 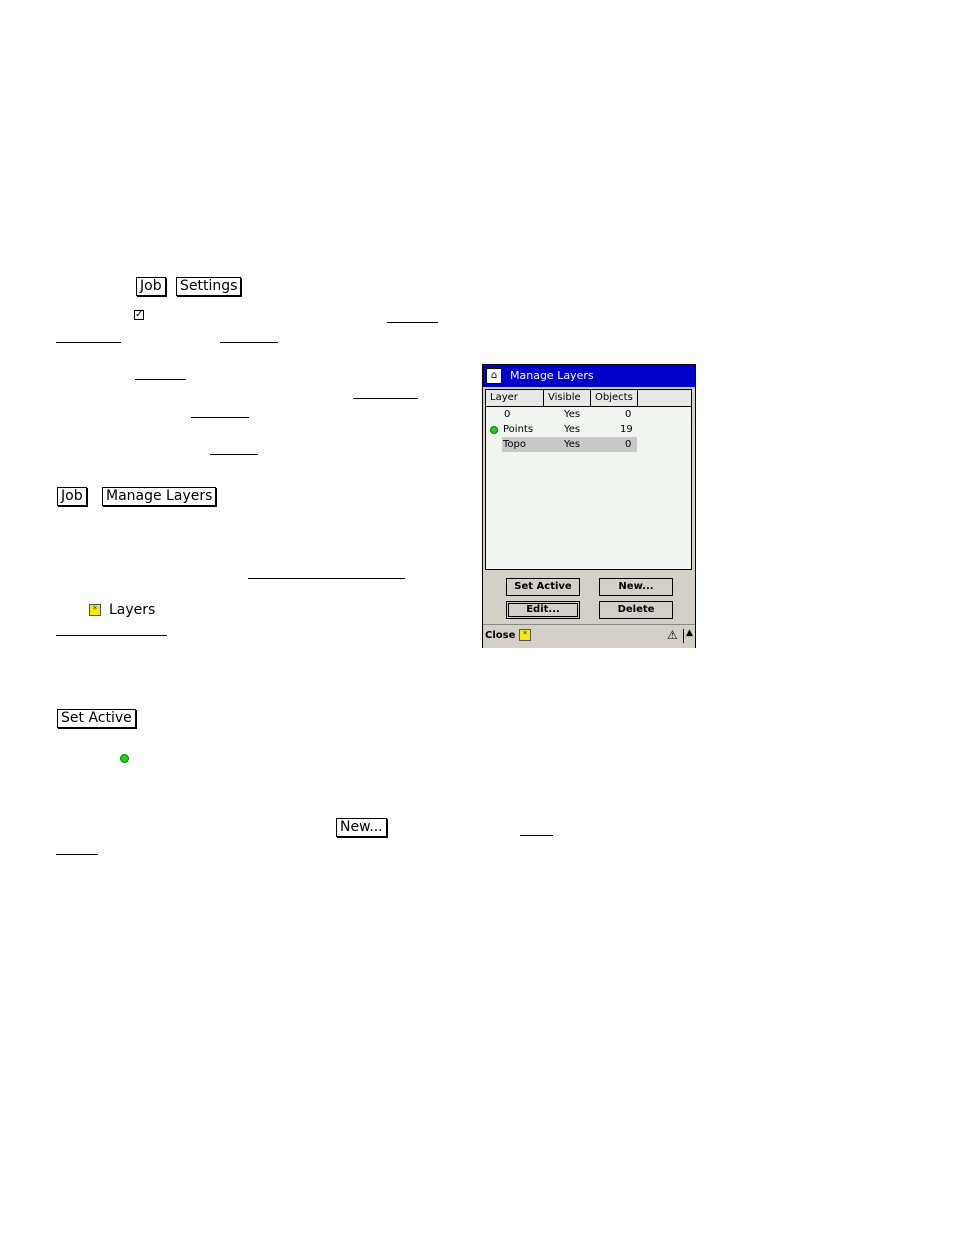 I want to click on up-arrow-icon: ▲, so click(x=689, y=633).